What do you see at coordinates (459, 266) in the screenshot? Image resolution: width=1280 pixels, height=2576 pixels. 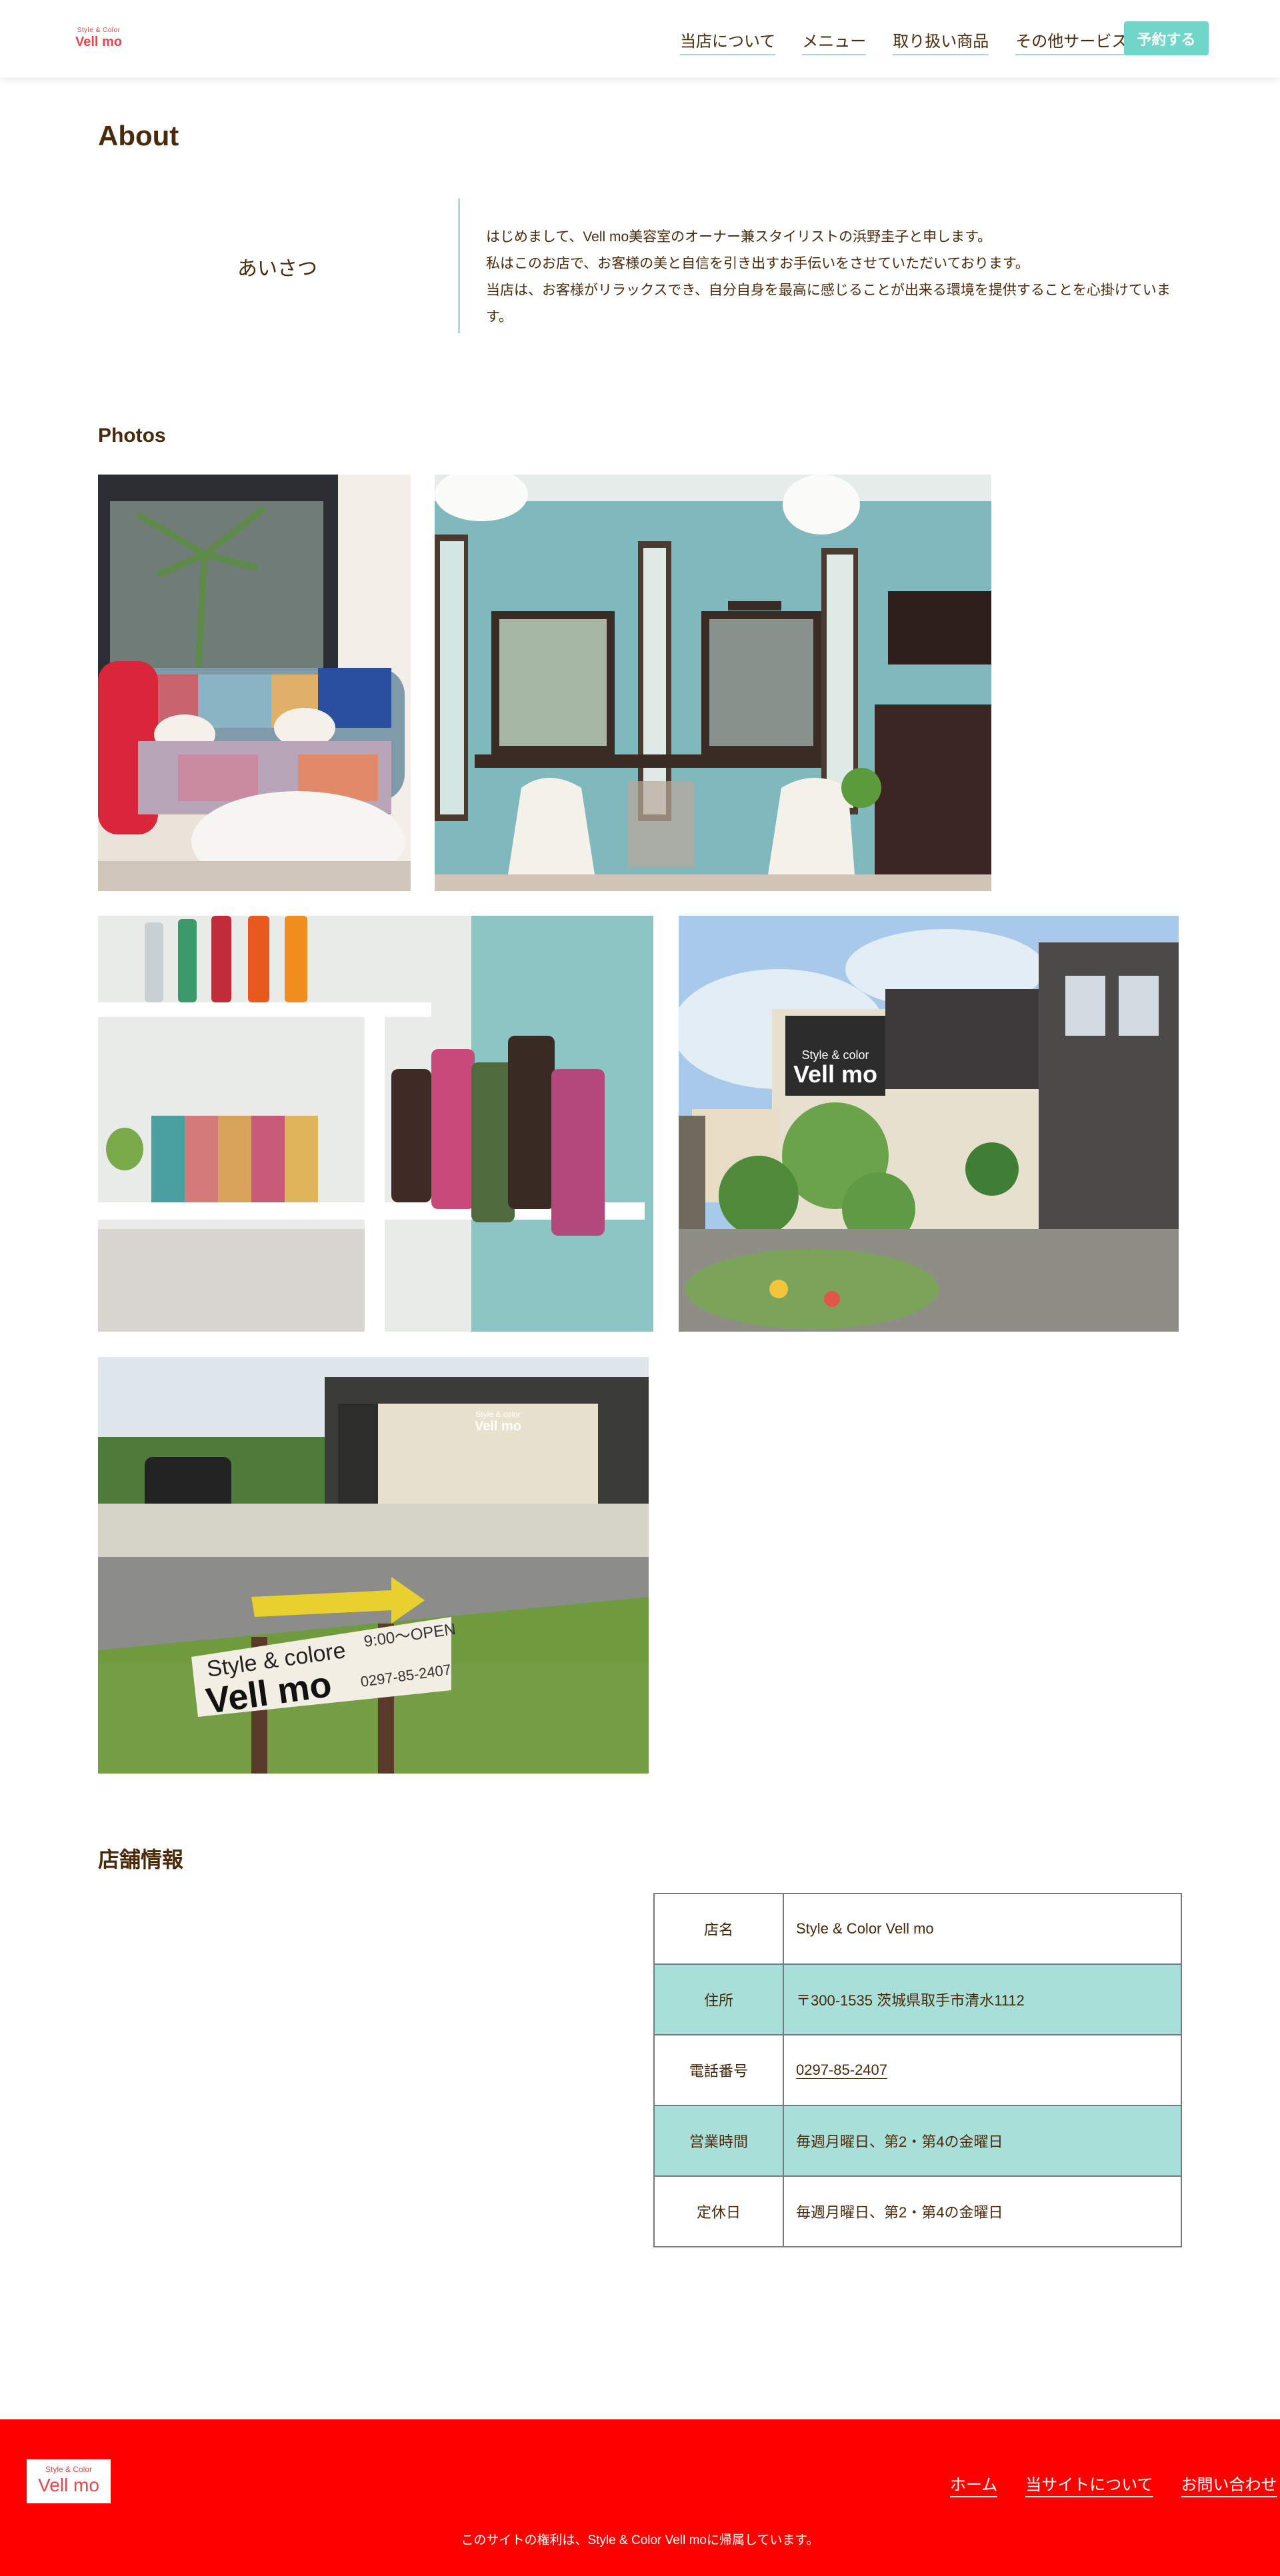 I see `greeting-divider` at bounding box center [459, 266].